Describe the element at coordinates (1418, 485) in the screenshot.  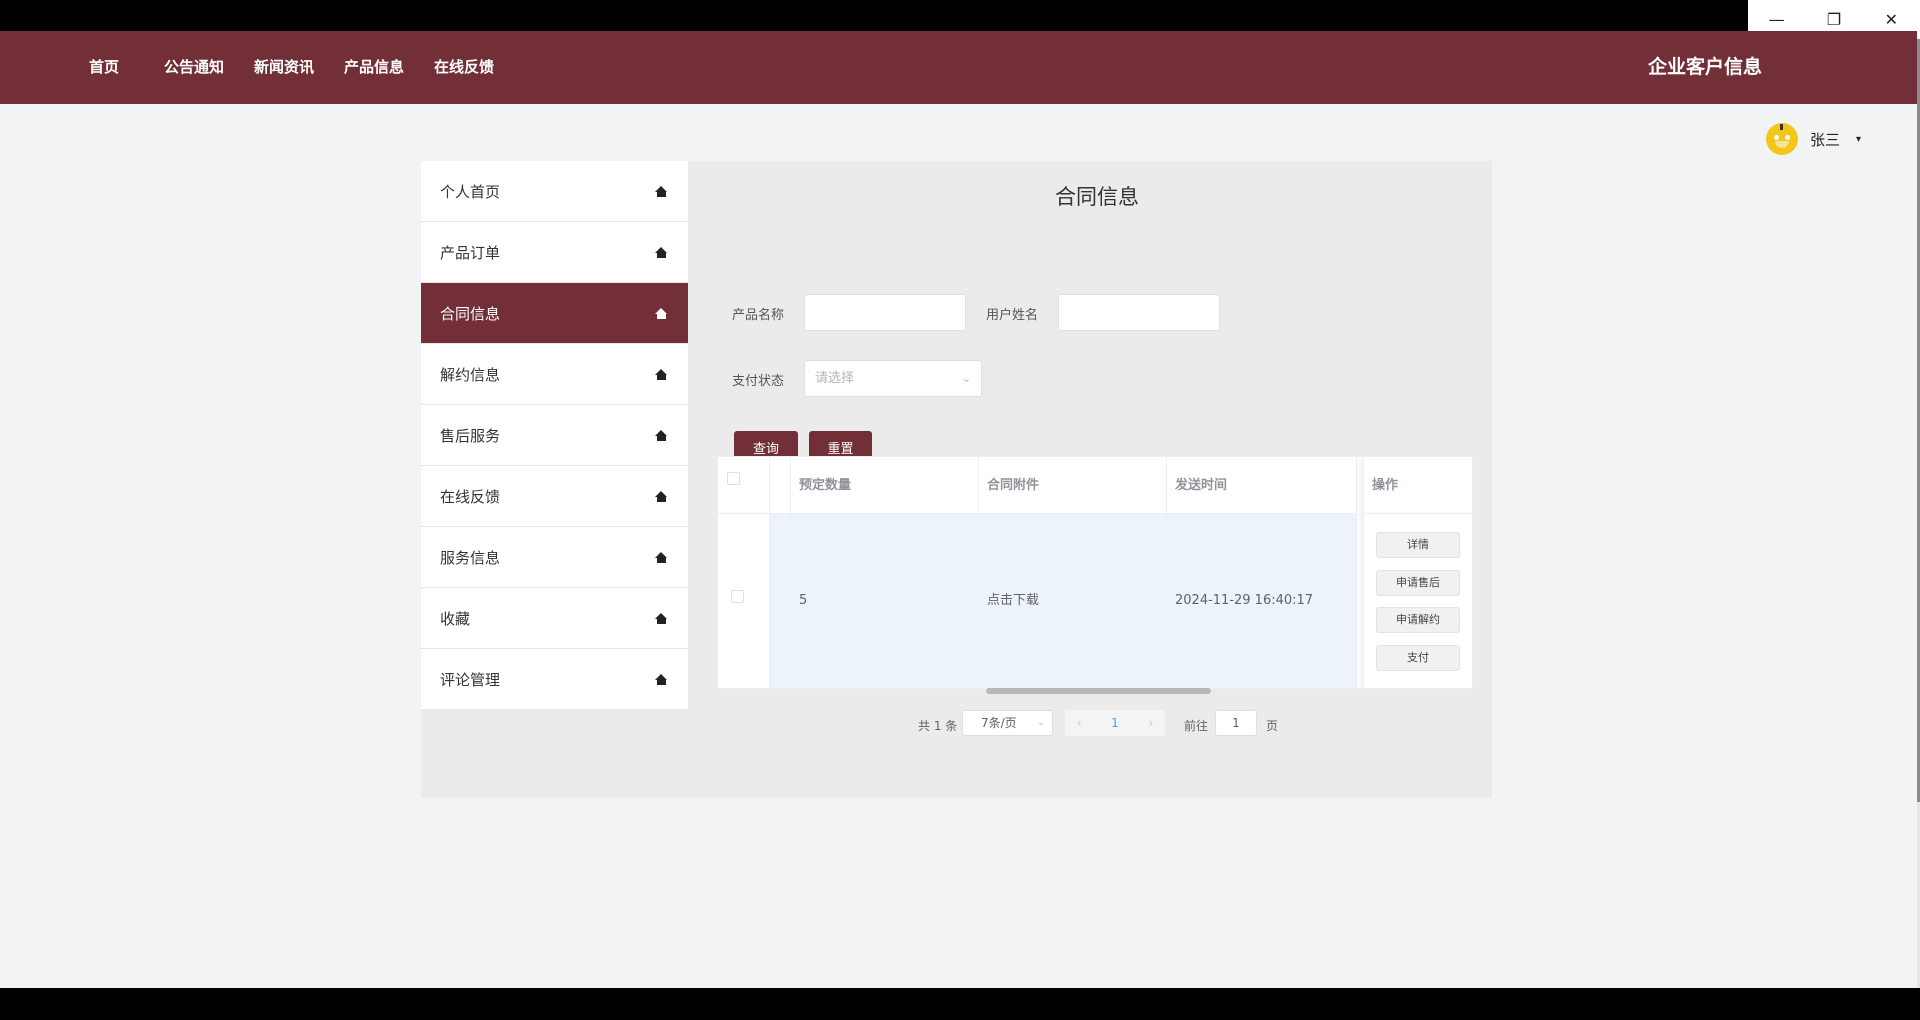
I see `column-header-actions: 操作` at that location.